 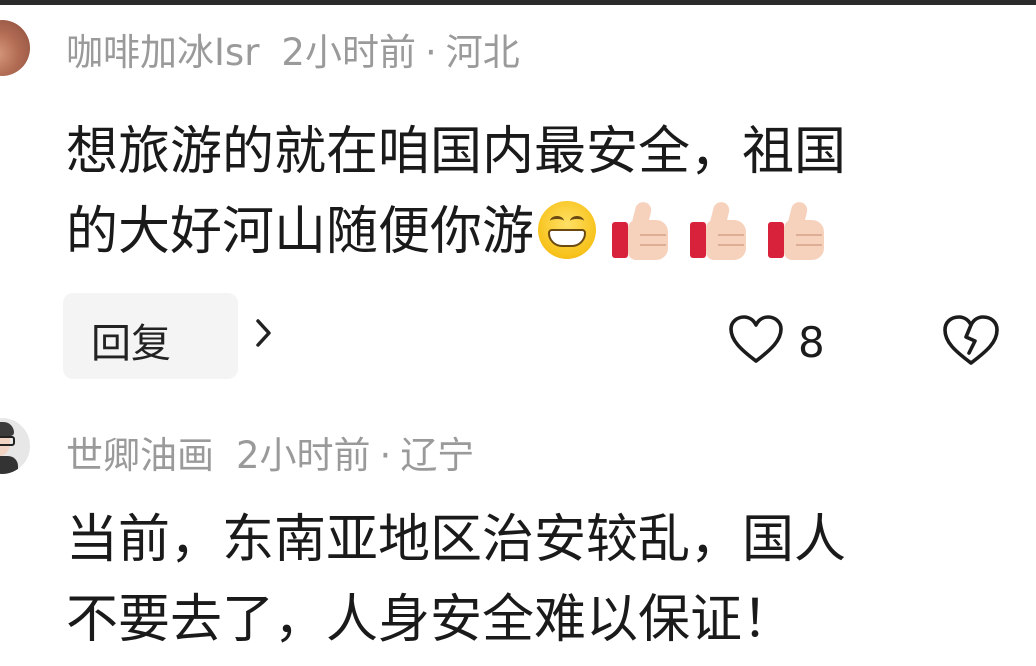 What do you see at coordinates (264, 338) in the screenshot?
I see `chevron-right-icon` at bounding box center [264, 338].